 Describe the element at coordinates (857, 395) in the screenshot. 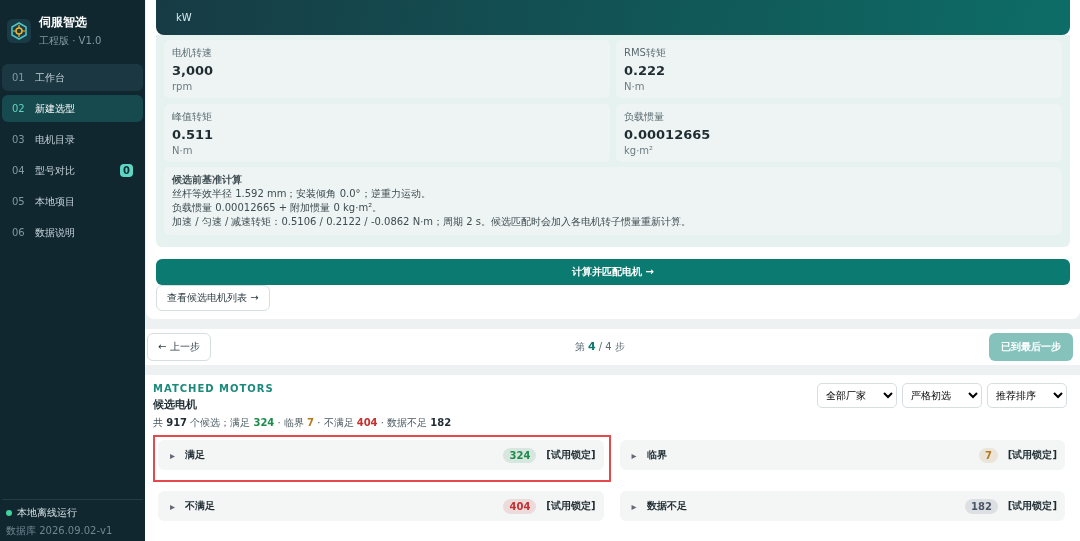

I see `filter-dropdown: 全部厂家` at that location.